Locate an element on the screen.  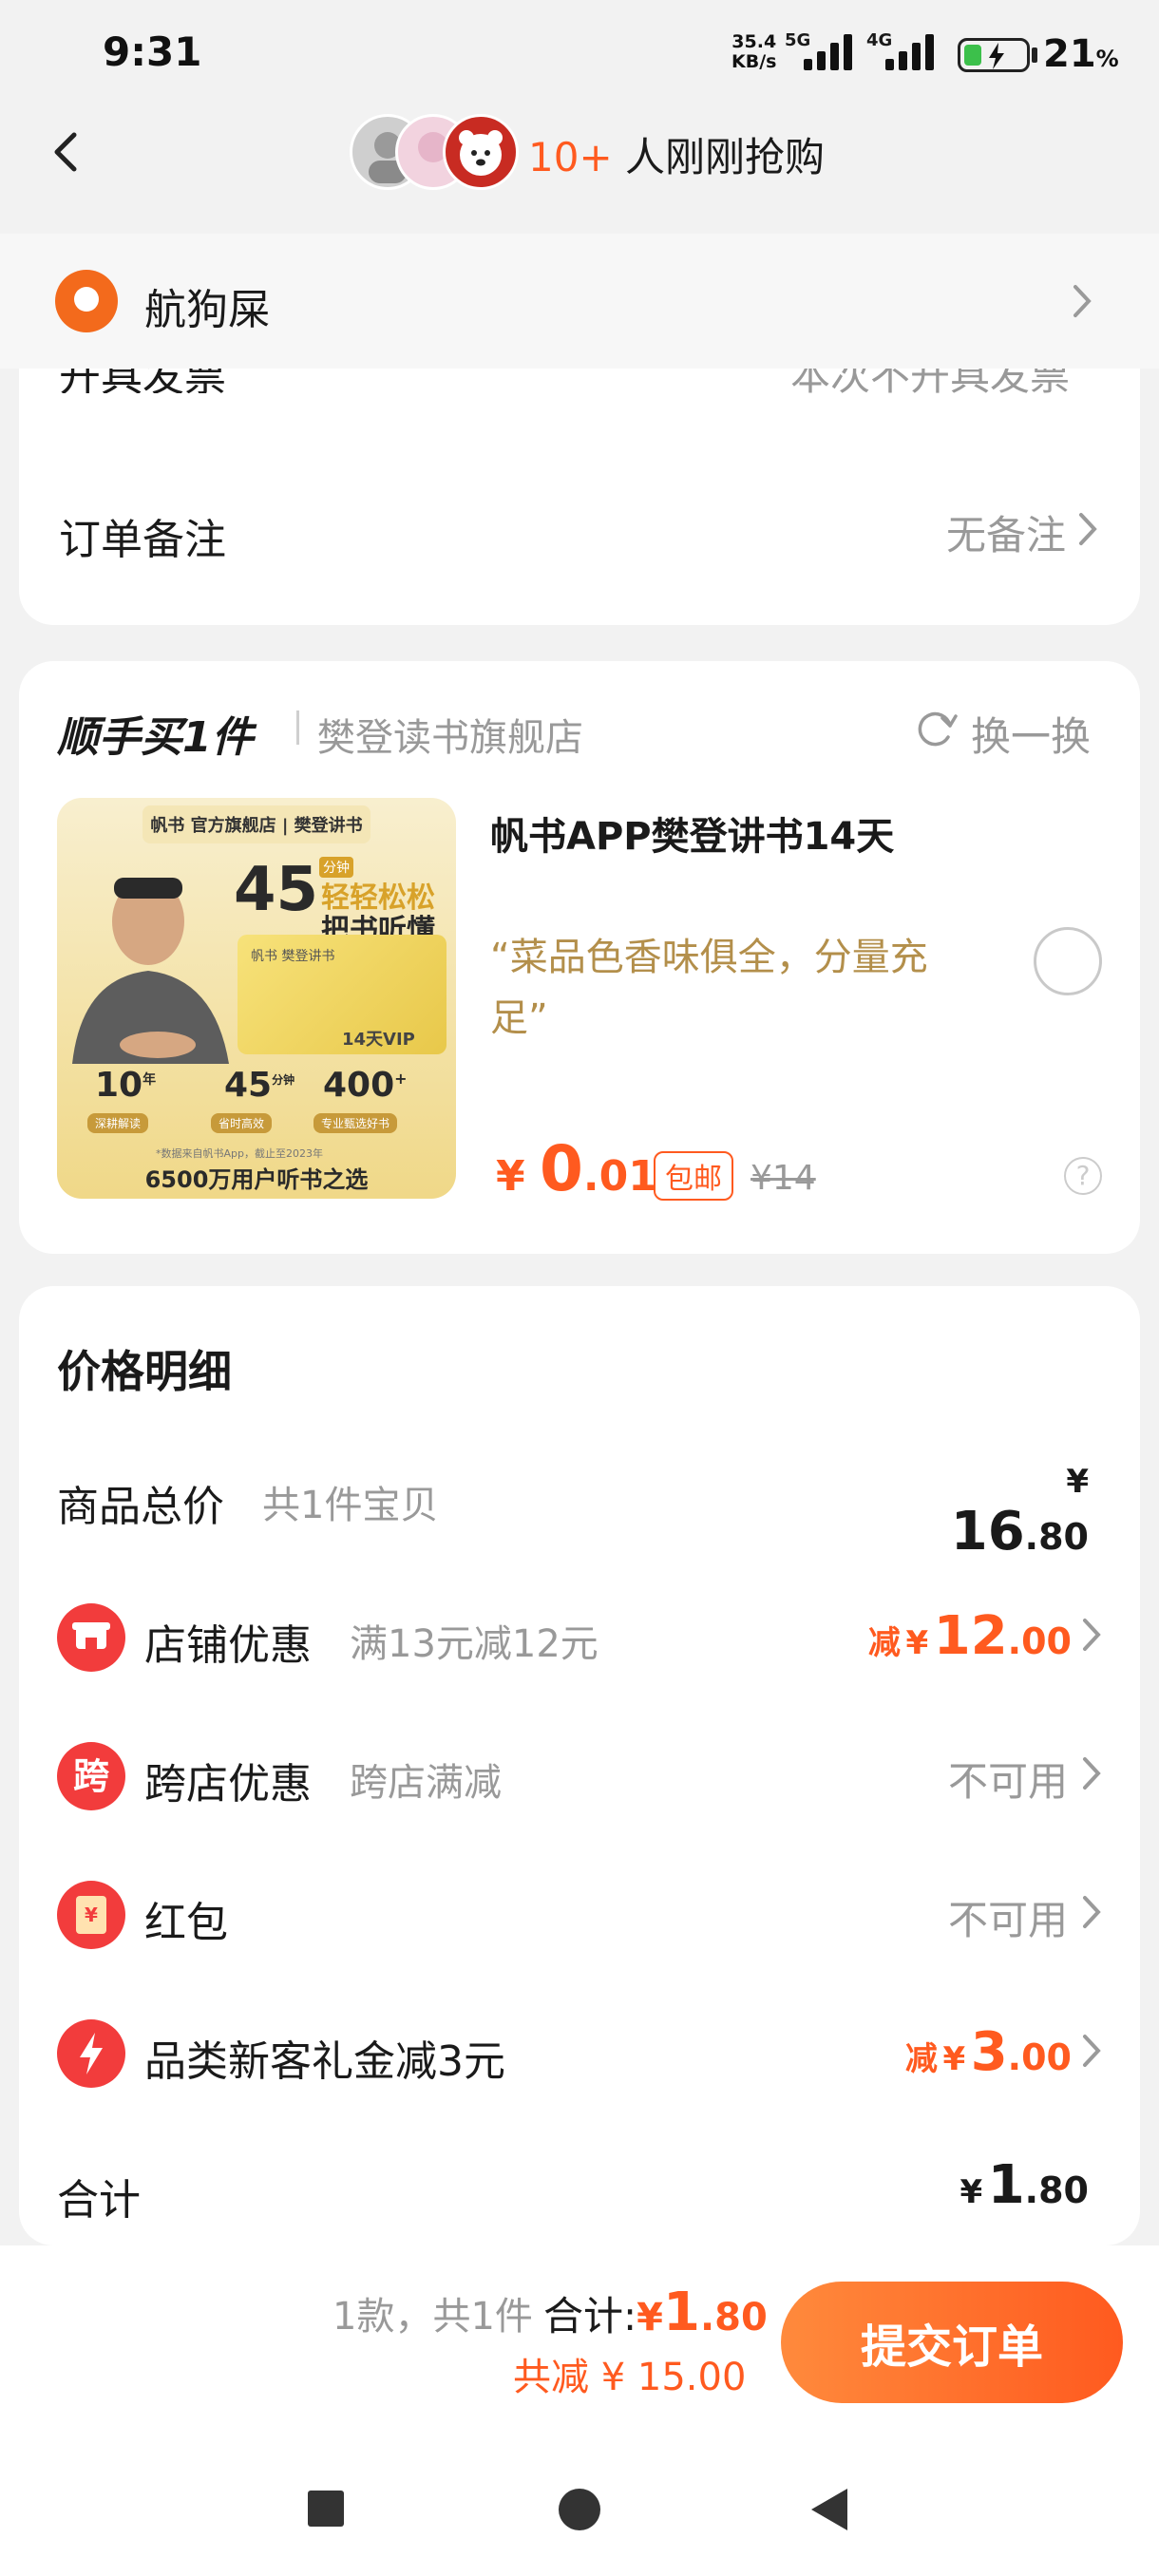
red-packet-label: 红包 is located at coordinates (186, 1923).